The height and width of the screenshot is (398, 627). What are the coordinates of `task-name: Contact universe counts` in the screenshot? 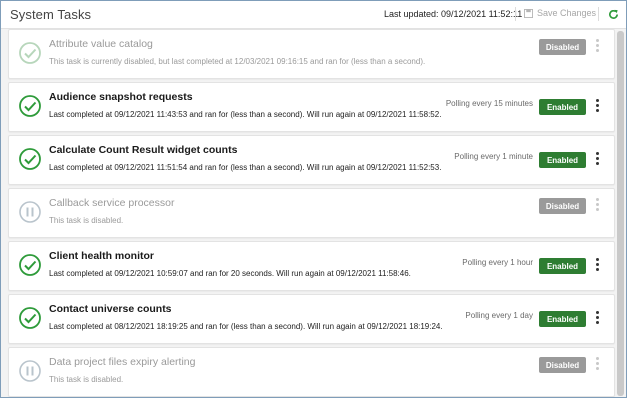 It's located at (110, 309).